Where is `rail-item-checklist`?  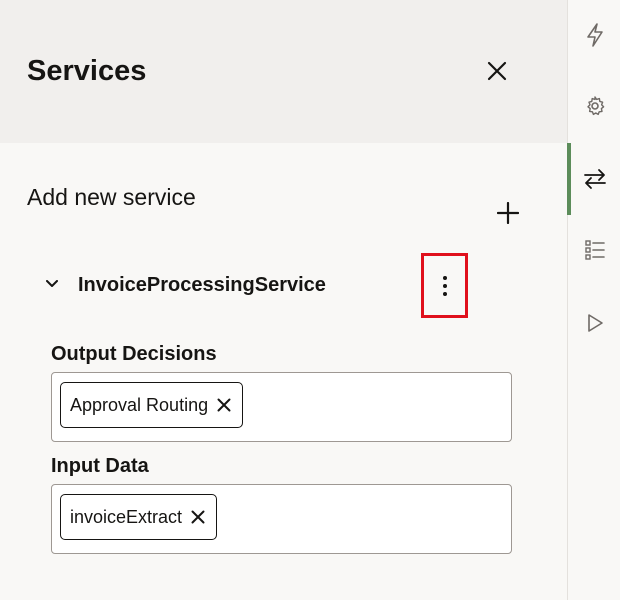 rail-item-checklist is located at coordinates (594, 250).